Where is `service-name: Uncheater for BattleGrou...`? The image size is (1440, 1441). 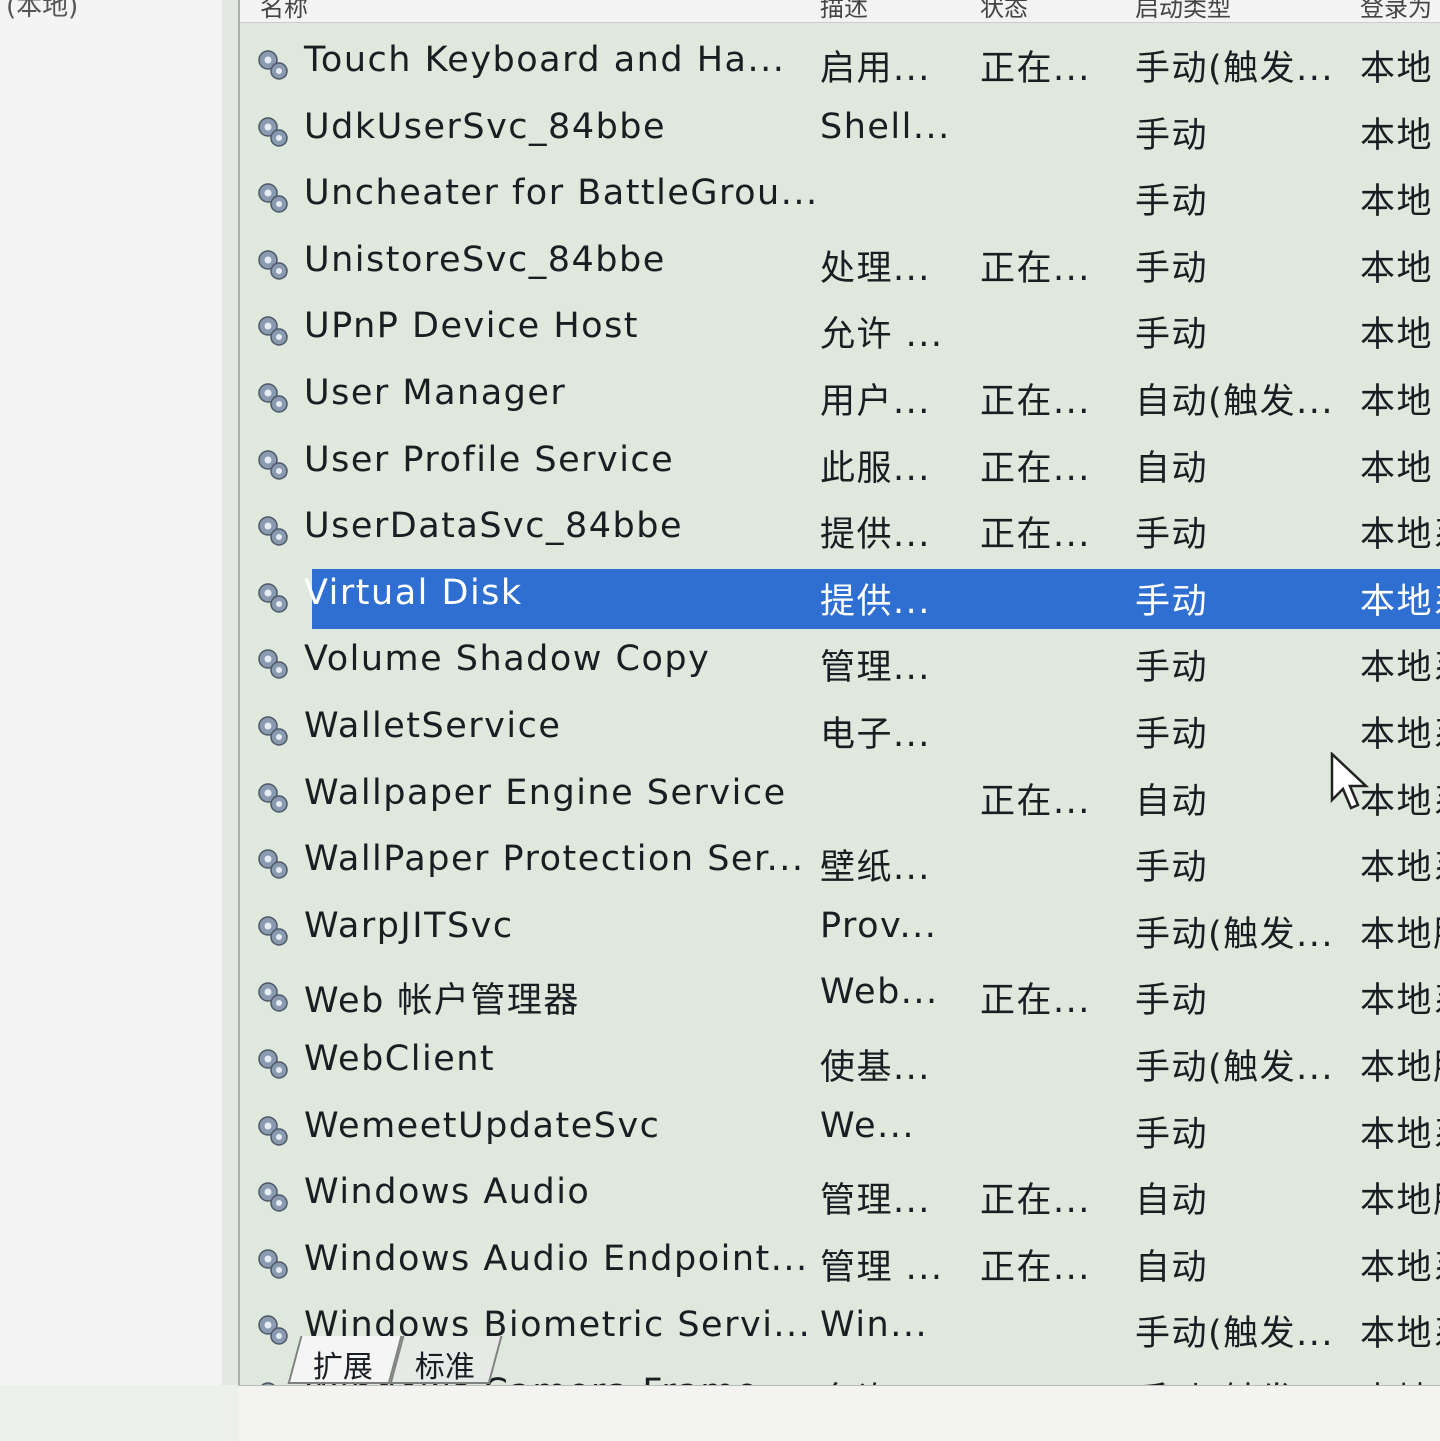 service-name: Uncheater for BattleGrou... is located at coordinates (561, 193).